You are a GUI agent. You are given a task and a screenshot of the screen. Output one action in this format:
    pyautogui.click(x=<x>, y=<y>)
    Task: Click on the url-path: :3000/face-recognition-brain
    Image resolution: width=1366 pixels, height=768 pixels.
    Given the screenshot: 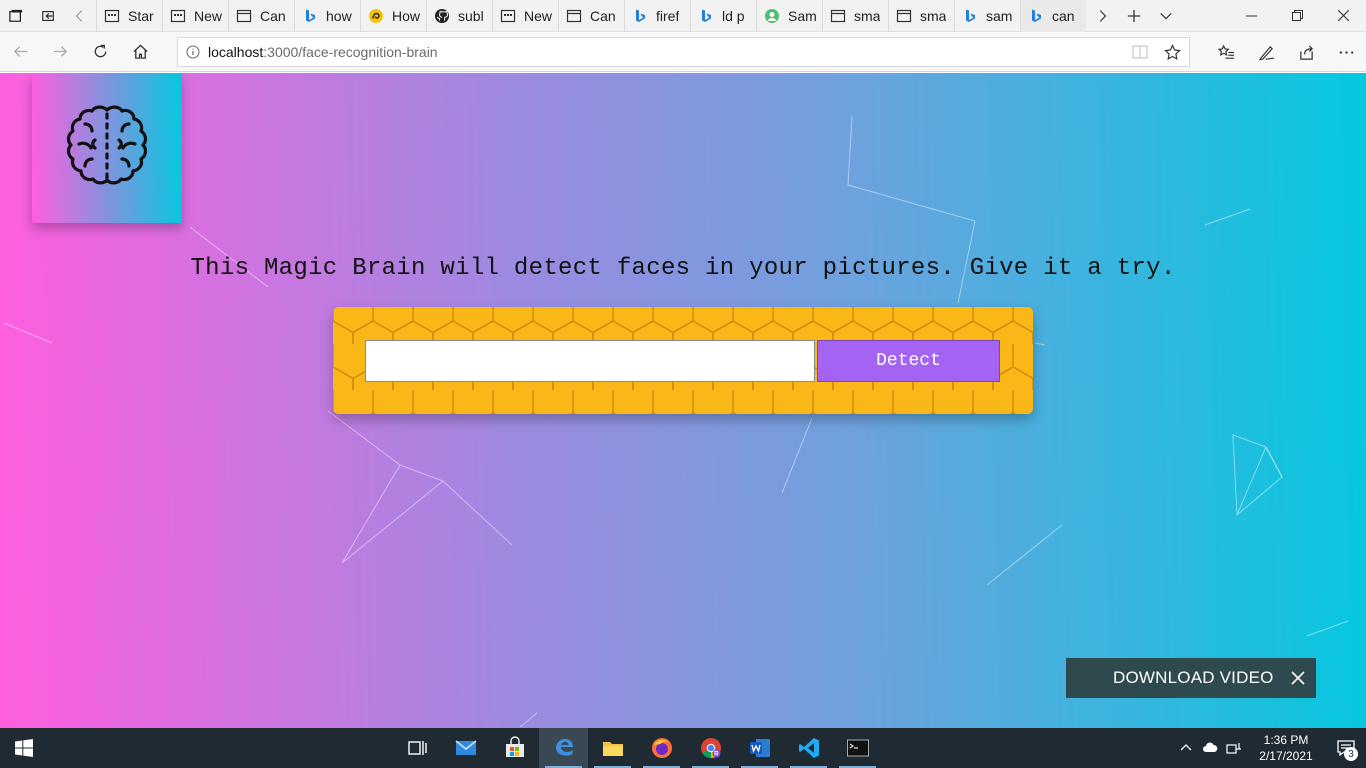 What is the action you would take?
    pyautogui.click(x=350, y=52)
    